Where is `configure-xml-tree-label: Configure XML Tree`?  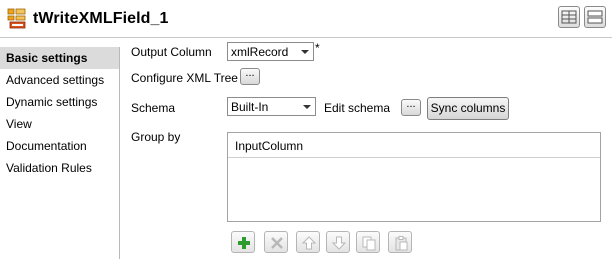 configure-xml-tree-label: Configure XML Tree is located at coordinates (184, 78).